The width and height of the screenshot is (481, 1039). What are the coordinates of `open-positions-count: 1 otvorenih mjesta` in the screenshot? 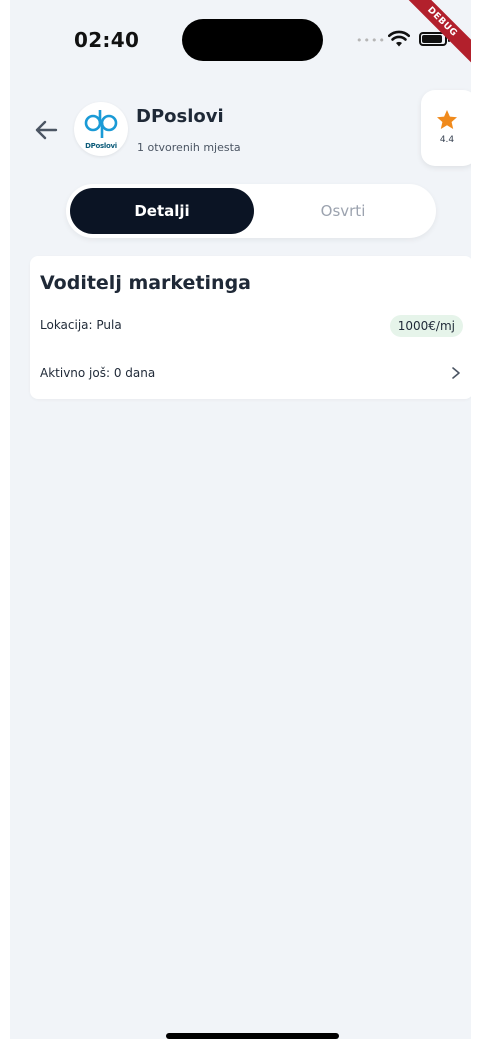 It's located at (189, 147).